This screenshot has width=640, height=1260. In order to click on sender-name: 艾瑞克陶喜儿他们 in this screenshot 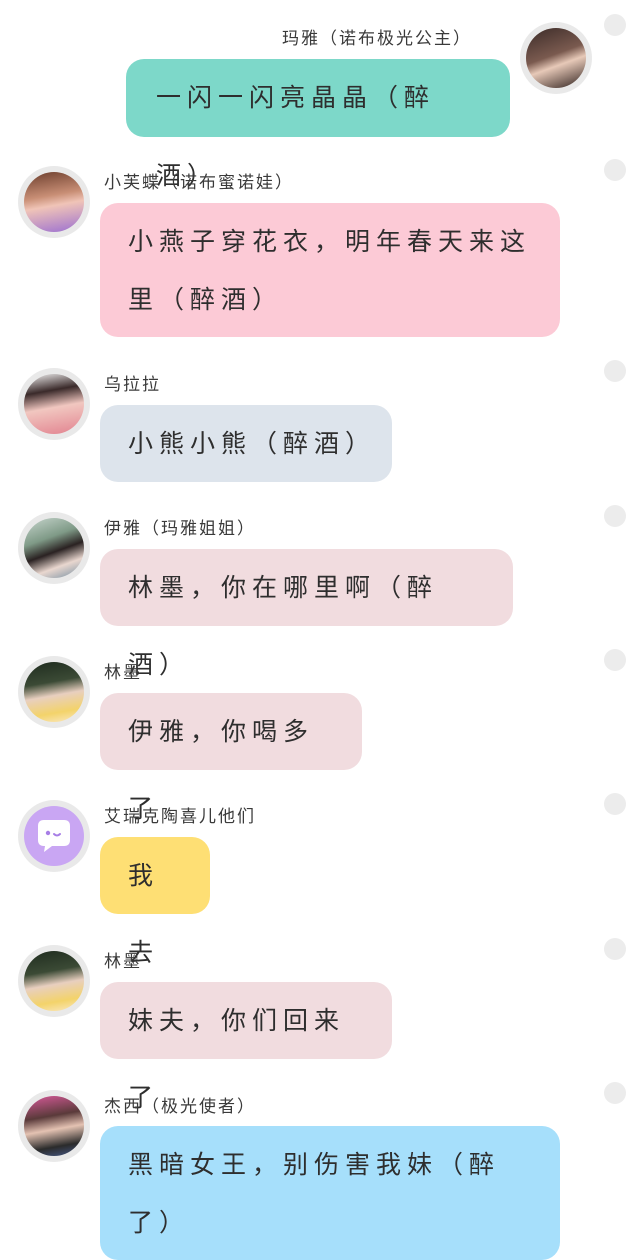, I will do `click(180, 817)`.